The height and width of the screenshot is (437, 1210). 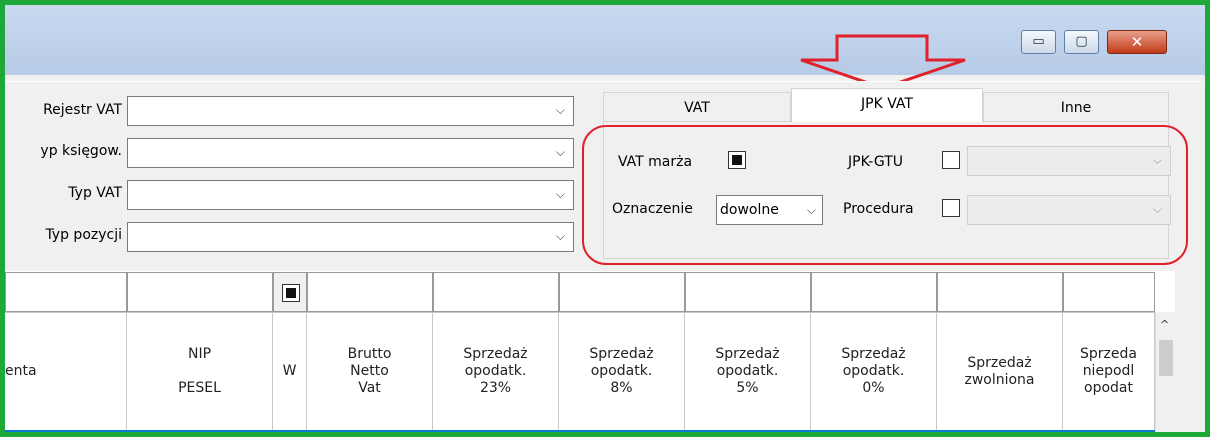 What do you see at coordinates (999, 379) in the screenshot?
I see `column-header-text: zwolniona` at bounding box center [999, 379].